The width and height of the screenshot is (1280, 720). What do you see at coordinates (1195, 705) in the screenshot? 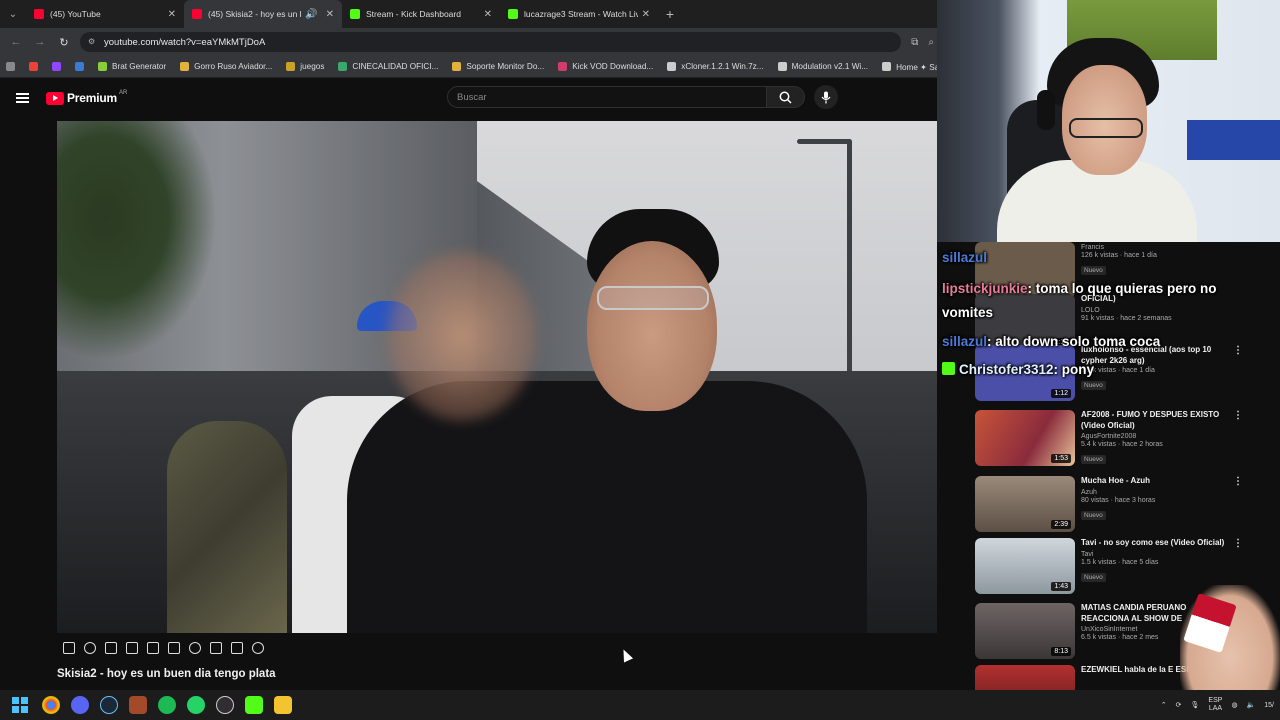
I see `microphone-tray-icon: 🎙` at bounding box center [1195, 705].